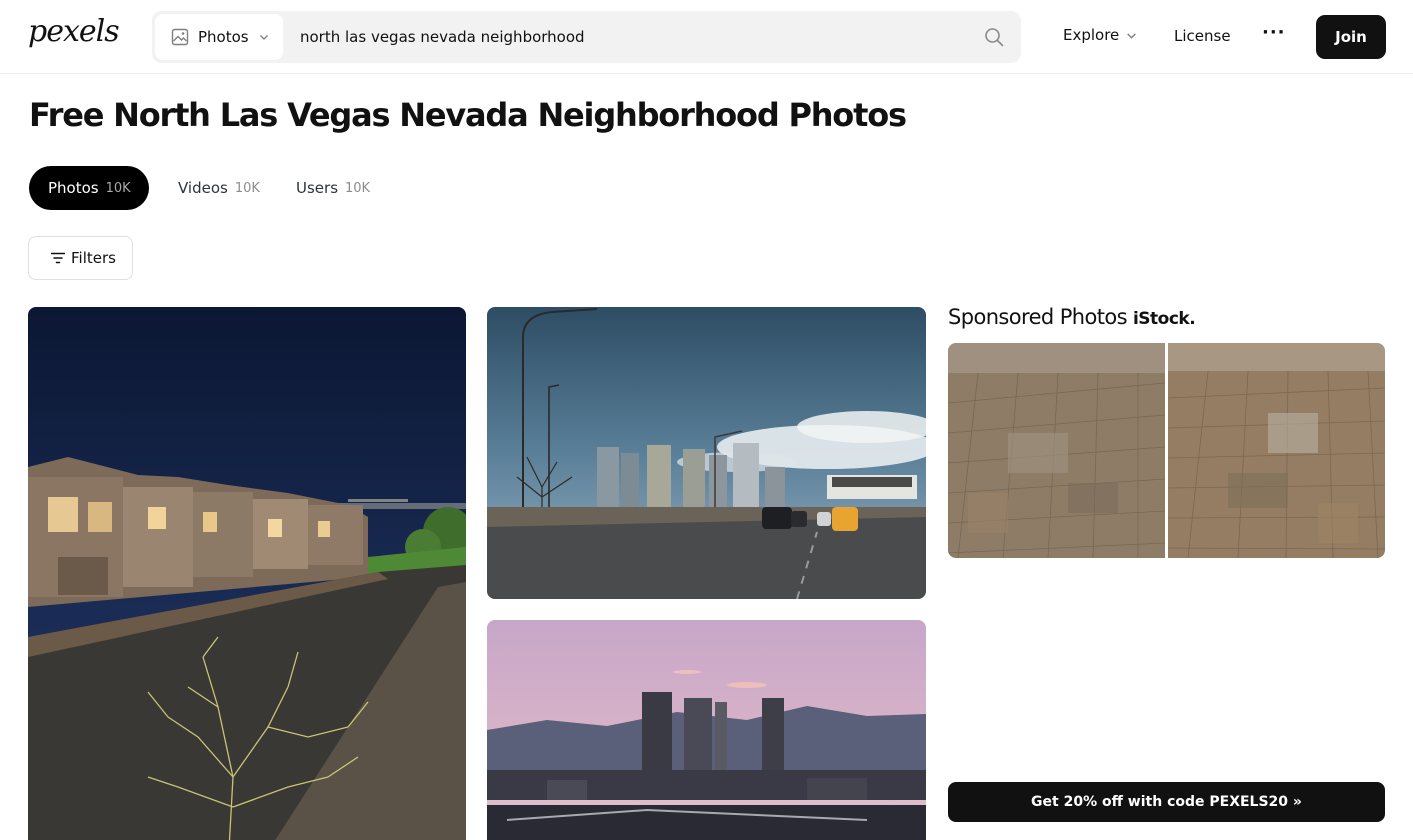 Image resolution: width=1413 pixels, height=840 pixels. Describe the element at coordinates (203, 188) in the screenshot. I see `tab-label: Videos` at that location.